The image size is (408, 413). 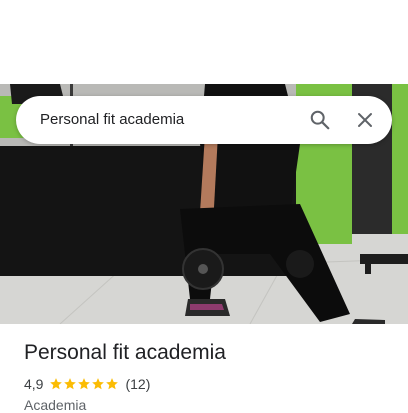 I want to click on search-icon, so click(x=320, y=120).